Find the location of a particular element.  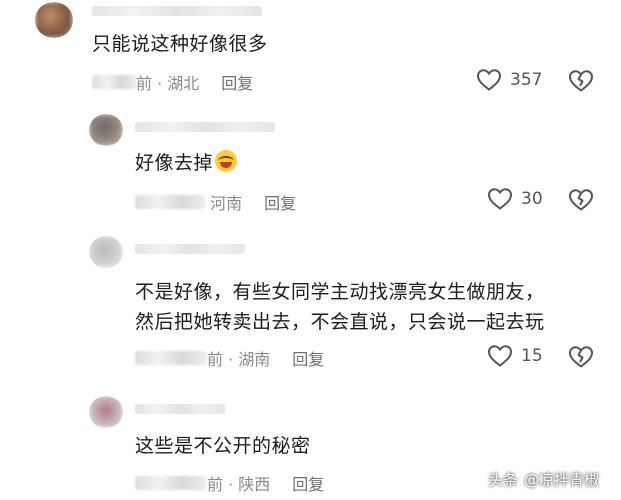

comment-meta: 前 · 湖北 回复 is located at coordinates (172, 82).